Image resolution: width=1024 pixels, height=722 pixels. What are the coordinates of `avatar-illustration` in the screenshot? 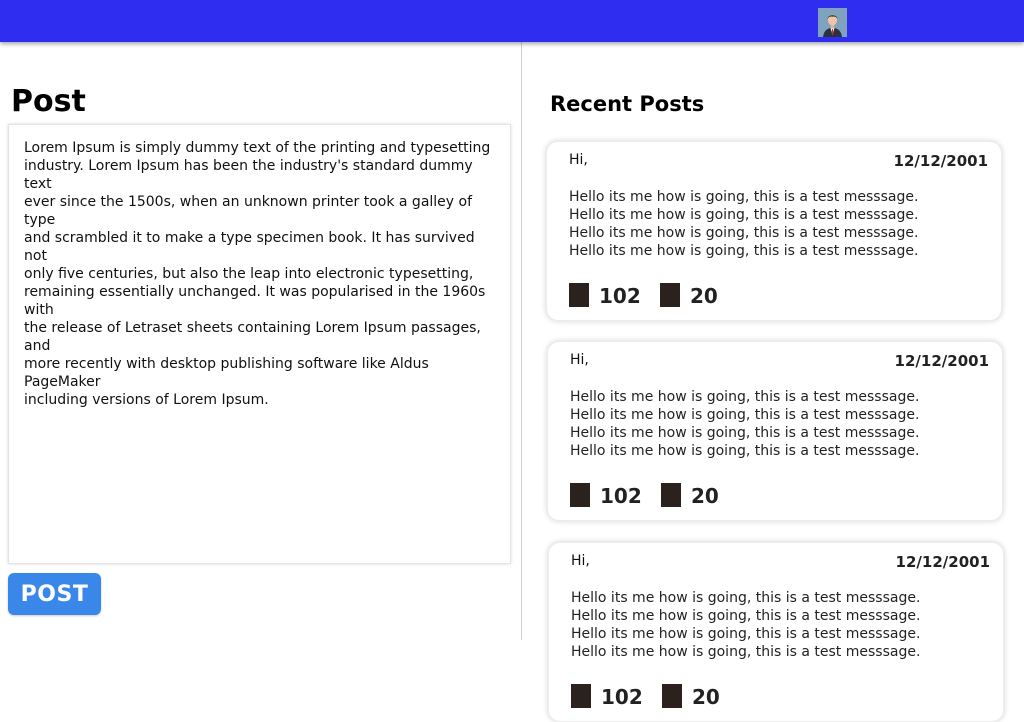 It's located at (832, 22).